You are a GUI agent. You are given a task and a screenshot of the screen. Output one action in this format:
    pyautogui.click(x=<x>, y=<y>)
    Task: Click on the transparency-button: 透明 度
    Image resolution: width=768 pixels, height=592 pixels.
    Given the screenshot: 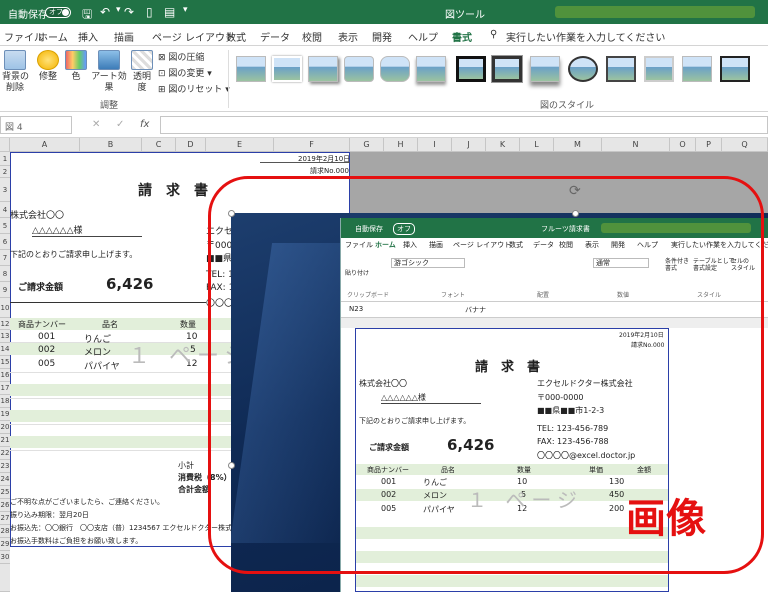 What is the action you would take?
    pyautogui.click(x=142, y=72)
    